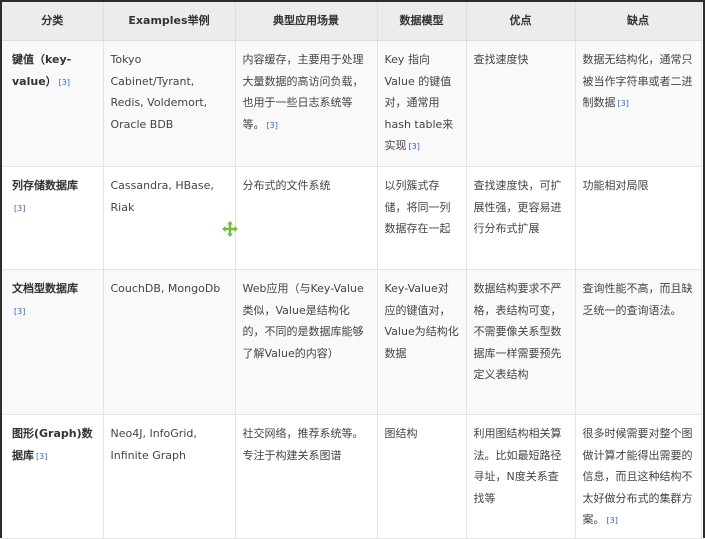 The height and width of the screenshot is (539, 705). Describe the element at coordinates (422, 218) in the screenshot. I see `row-model: 以列簇式存储，将同一列数据存在一起` at that location.